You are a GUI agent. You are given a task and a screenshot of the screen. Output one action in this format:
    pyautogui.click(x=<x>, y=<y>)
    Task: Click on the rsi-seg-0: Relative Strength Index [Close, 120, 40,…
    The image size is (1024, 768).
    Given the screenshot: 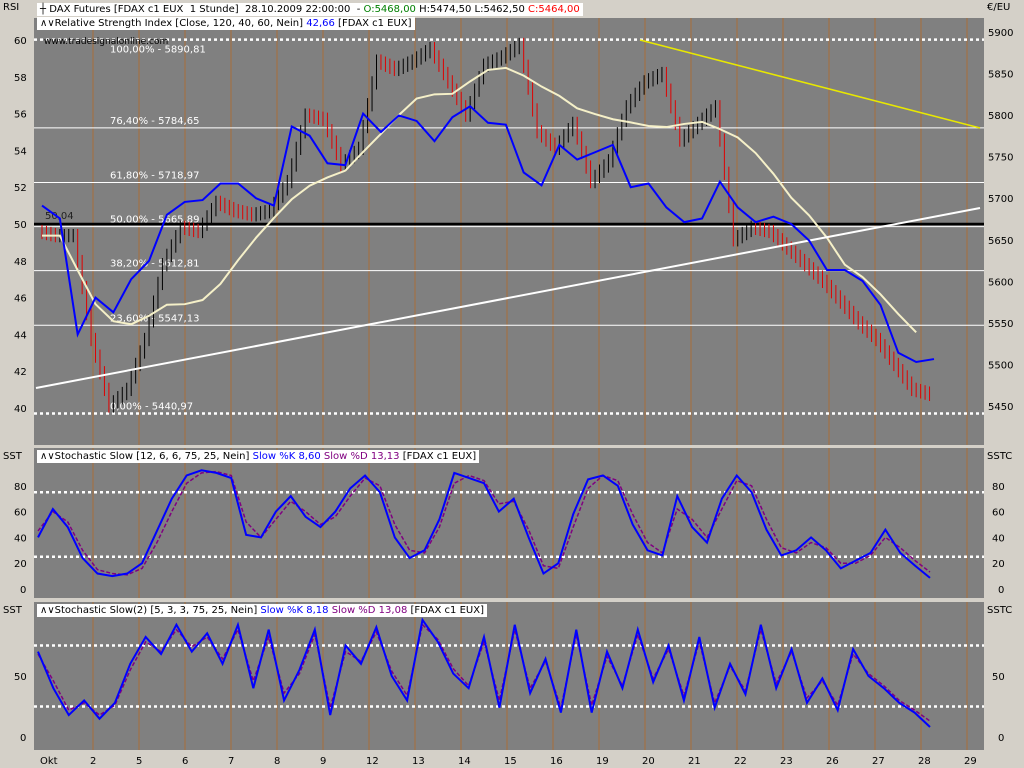 What is the action you would take?
    pyautogui.click(x=180, y=23)
    